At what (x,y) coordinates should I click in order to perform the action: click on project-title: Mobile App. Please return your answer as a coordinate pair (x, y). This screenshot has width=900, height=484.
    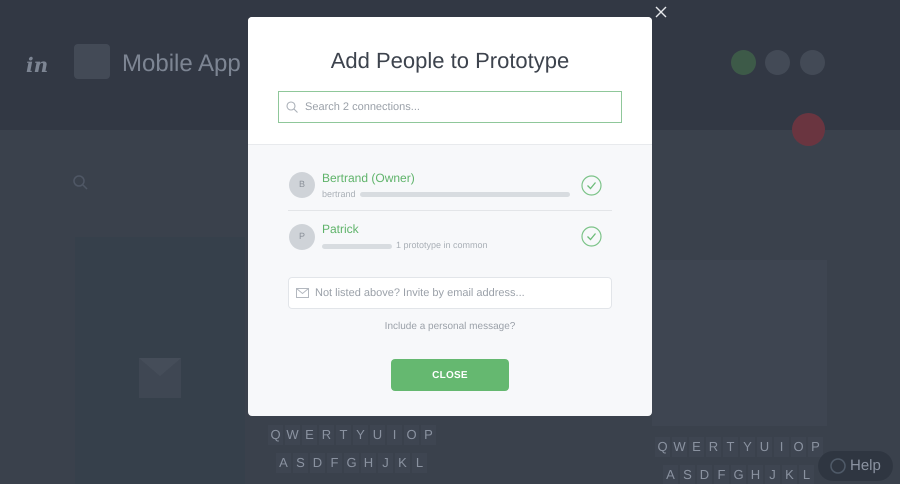
    Looking at the image, I should click on (181, 64).